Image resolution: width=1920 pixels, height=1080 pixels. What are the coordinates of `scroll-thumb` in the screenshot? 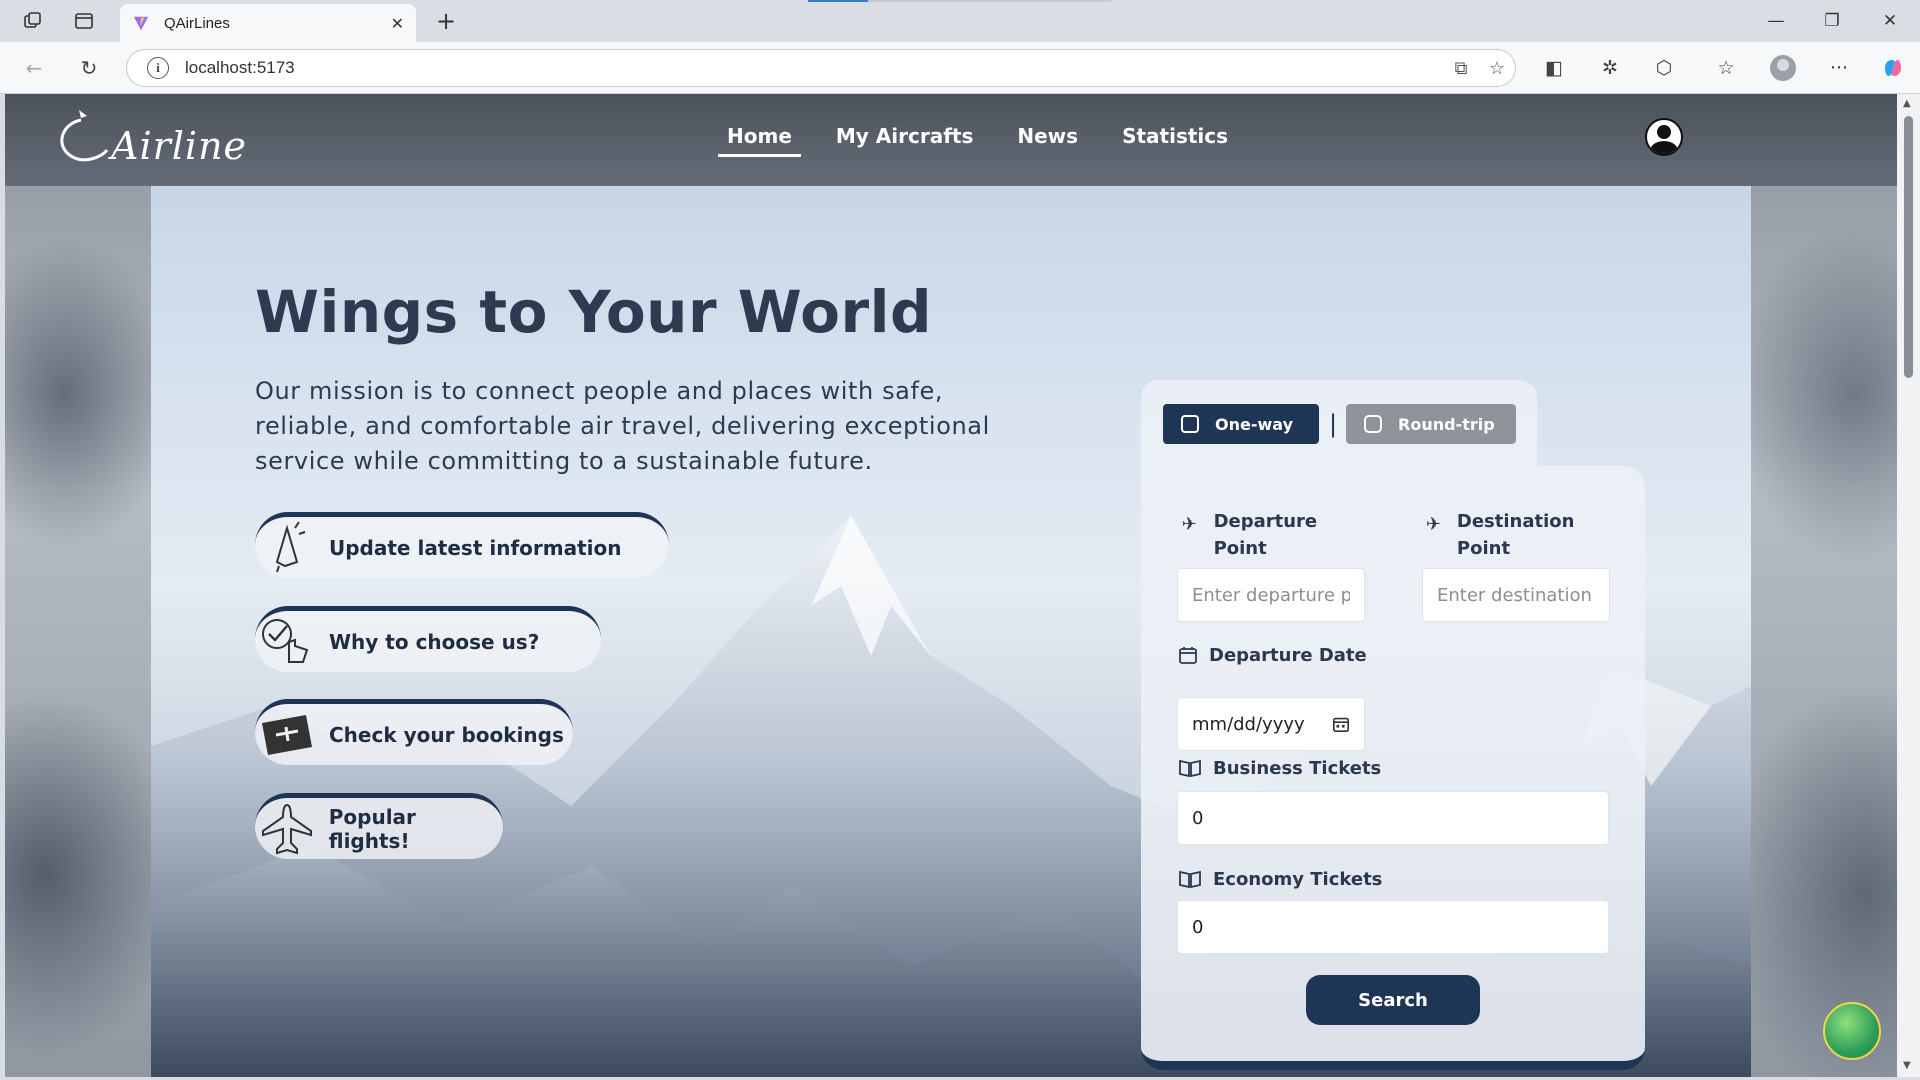 It's located at (1908, 247).